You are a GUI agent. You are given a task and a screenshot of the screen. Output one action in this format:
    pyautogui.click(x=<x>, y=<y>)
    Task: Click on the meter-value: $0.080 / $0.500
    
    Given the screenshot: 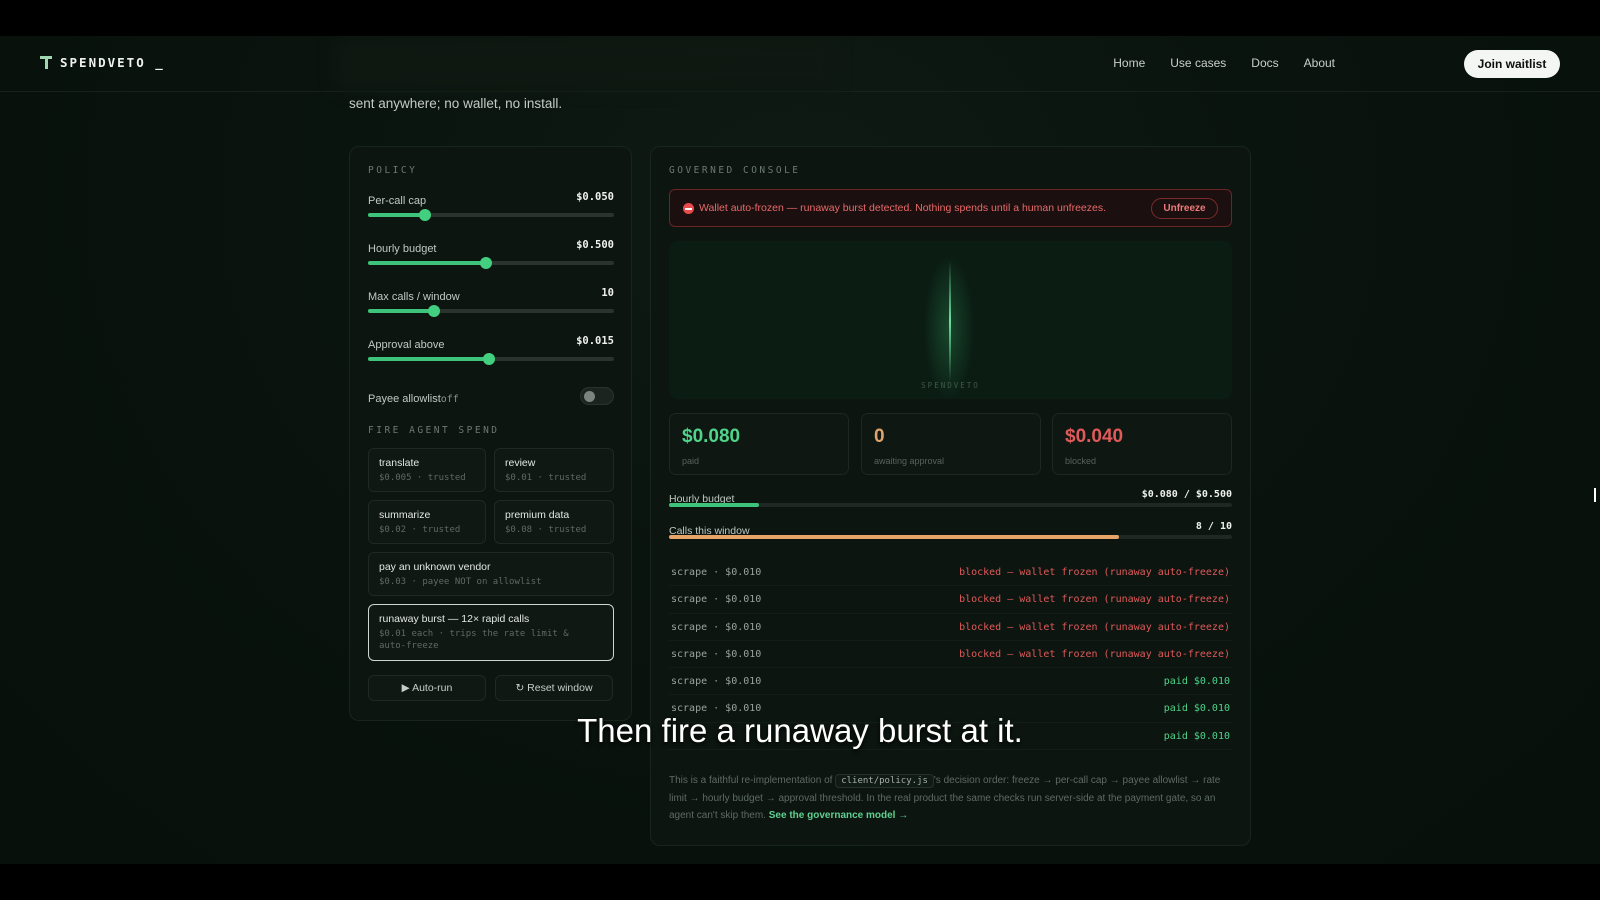 What is the action you would take?
    pyautogui.click(x=1186, y=494)
    